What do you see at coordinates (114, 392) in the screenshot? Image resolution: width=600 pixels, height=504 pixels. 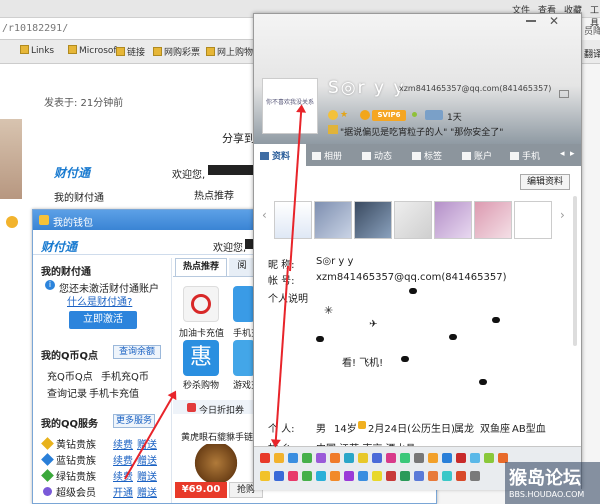 I see `phone-card-recharge-link: 手机卡充值` at bounding box center [114, 392].